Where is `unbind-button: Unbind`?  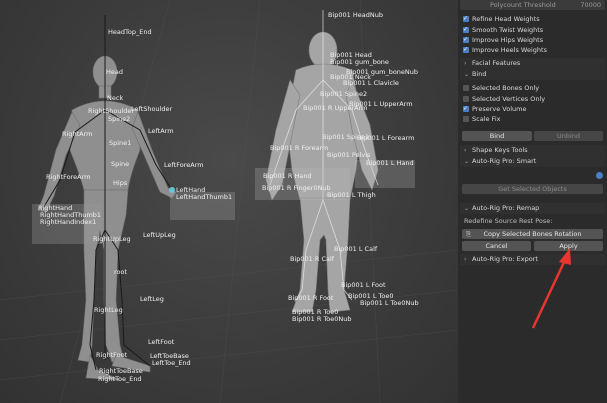 unbind-button: Unbind is located at coordinates (568, 136).